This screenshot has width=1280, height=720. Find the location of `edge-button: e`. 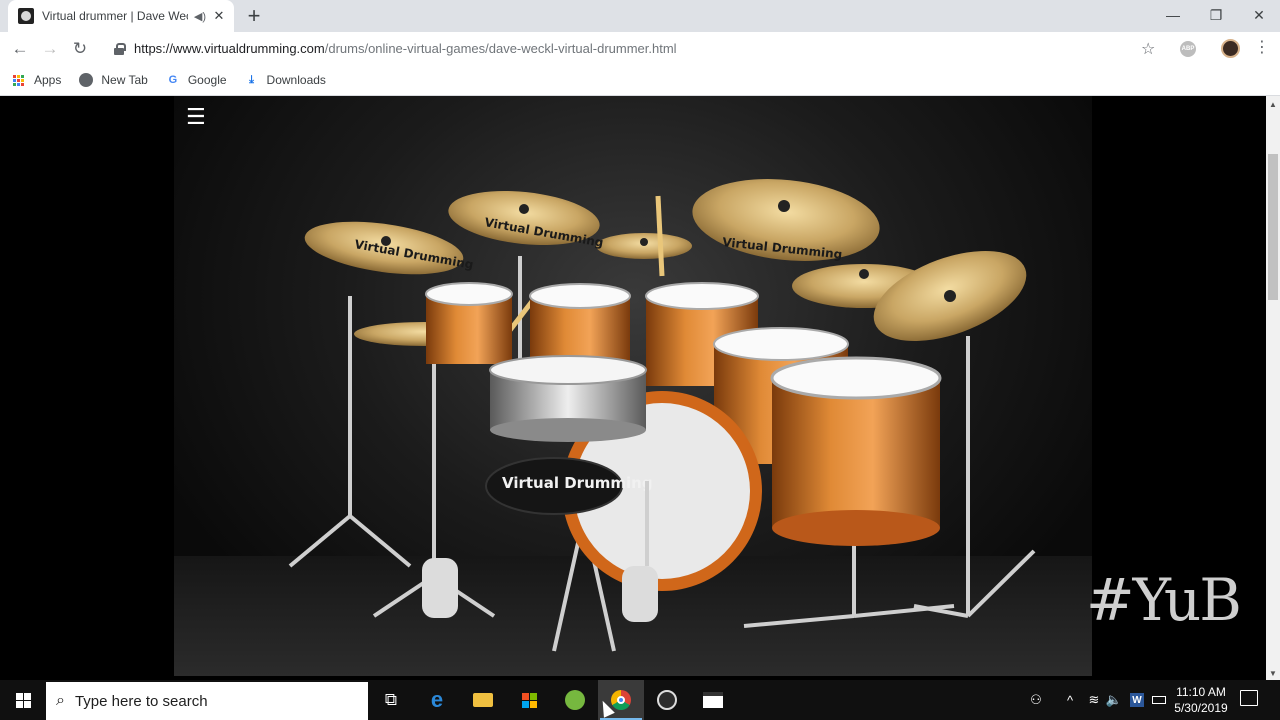

edge-button: e is located at coordinates (437, 700).